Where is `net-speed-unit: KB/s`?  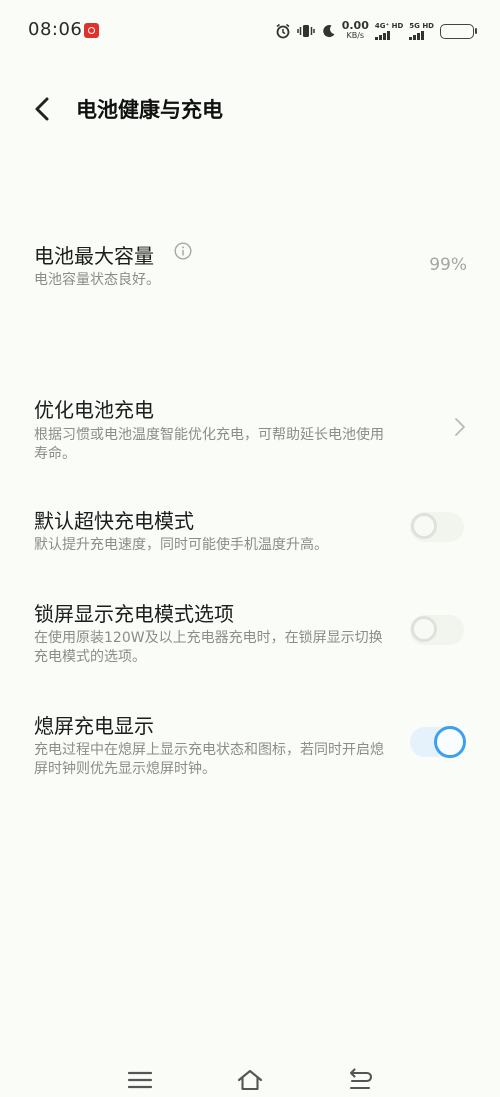
net-speed-unit: KB/s is located at coordinates (355, 35).